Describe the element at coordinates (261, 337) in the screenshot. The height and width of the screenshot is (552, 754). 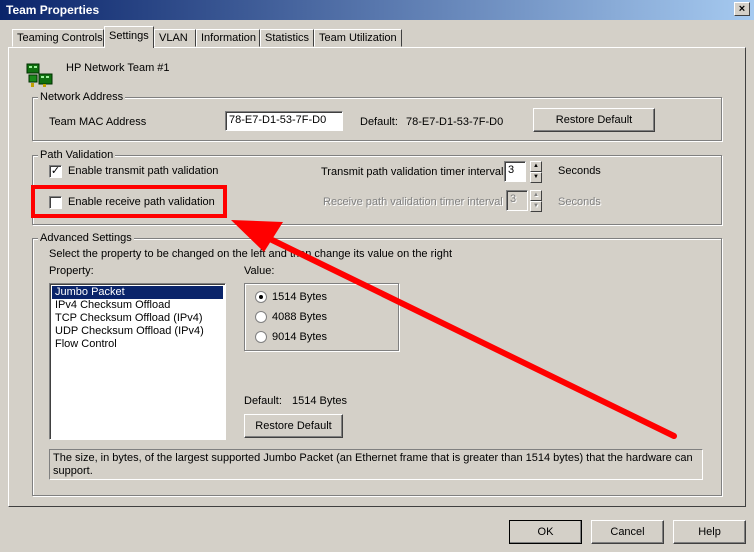
I see `option-9014-radio` at that location.